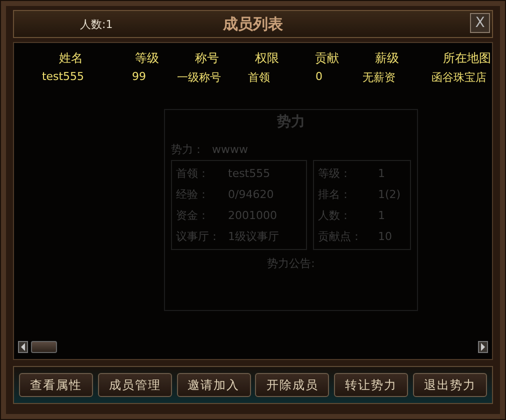 The image size is (506, 420). Describe the element at coordinates (259, 77) in the screenshot. I see `table-cell: 首领` at that location.